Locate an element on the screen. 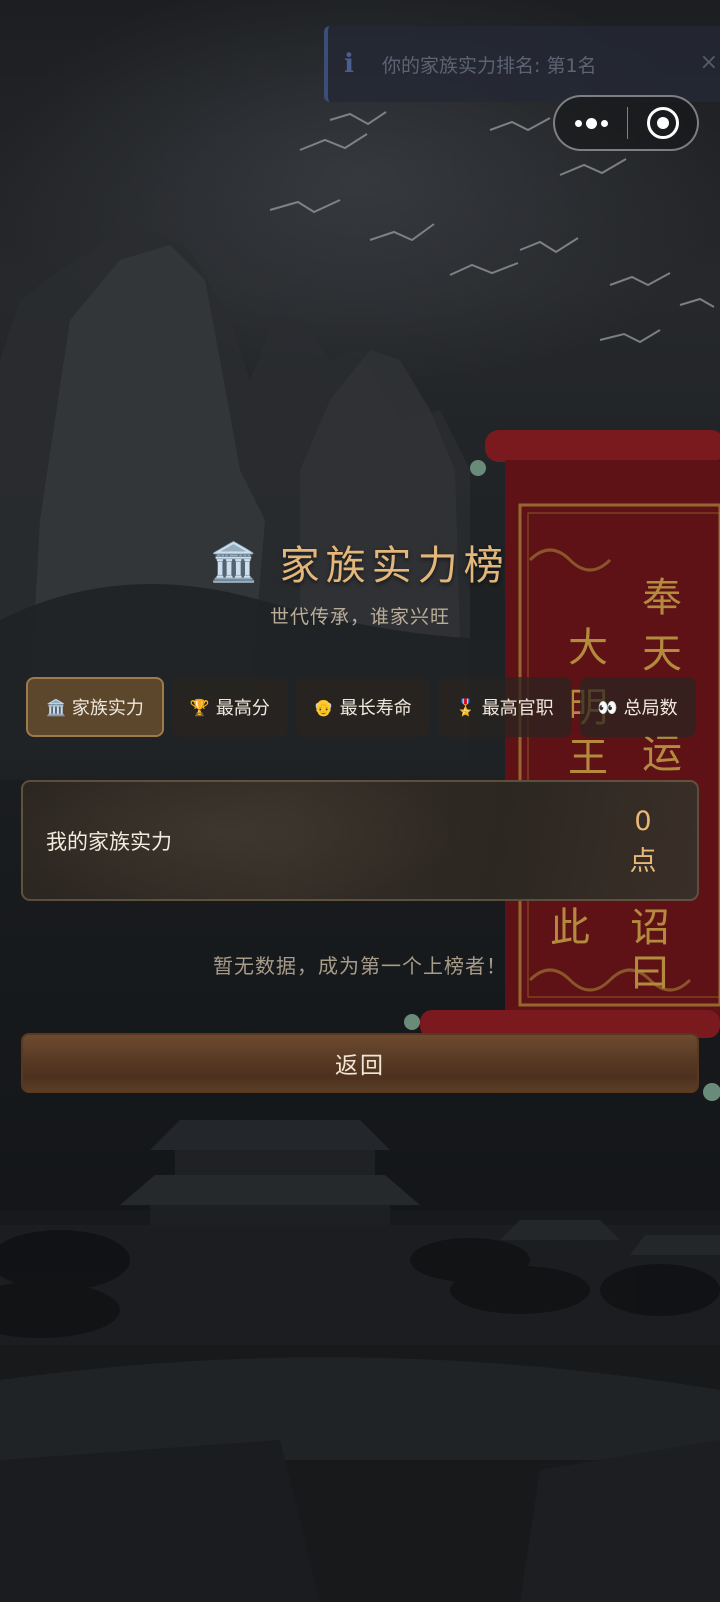  close-icon: × is located at coordinates (709, 62).